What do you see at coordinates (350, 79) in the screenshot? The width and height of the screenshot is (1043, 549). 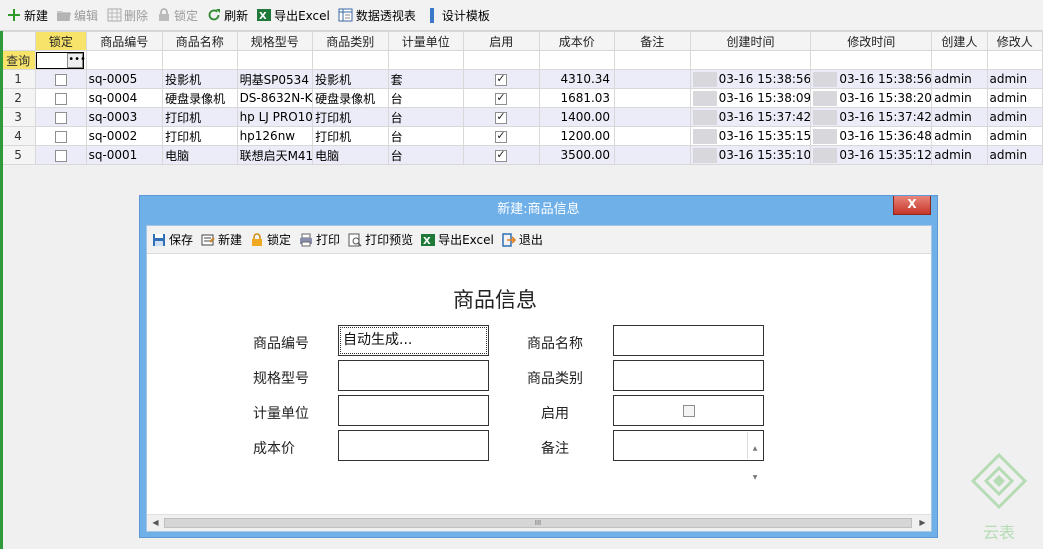 I see `cell-category: 投影机` at bounding box center [350, 79].